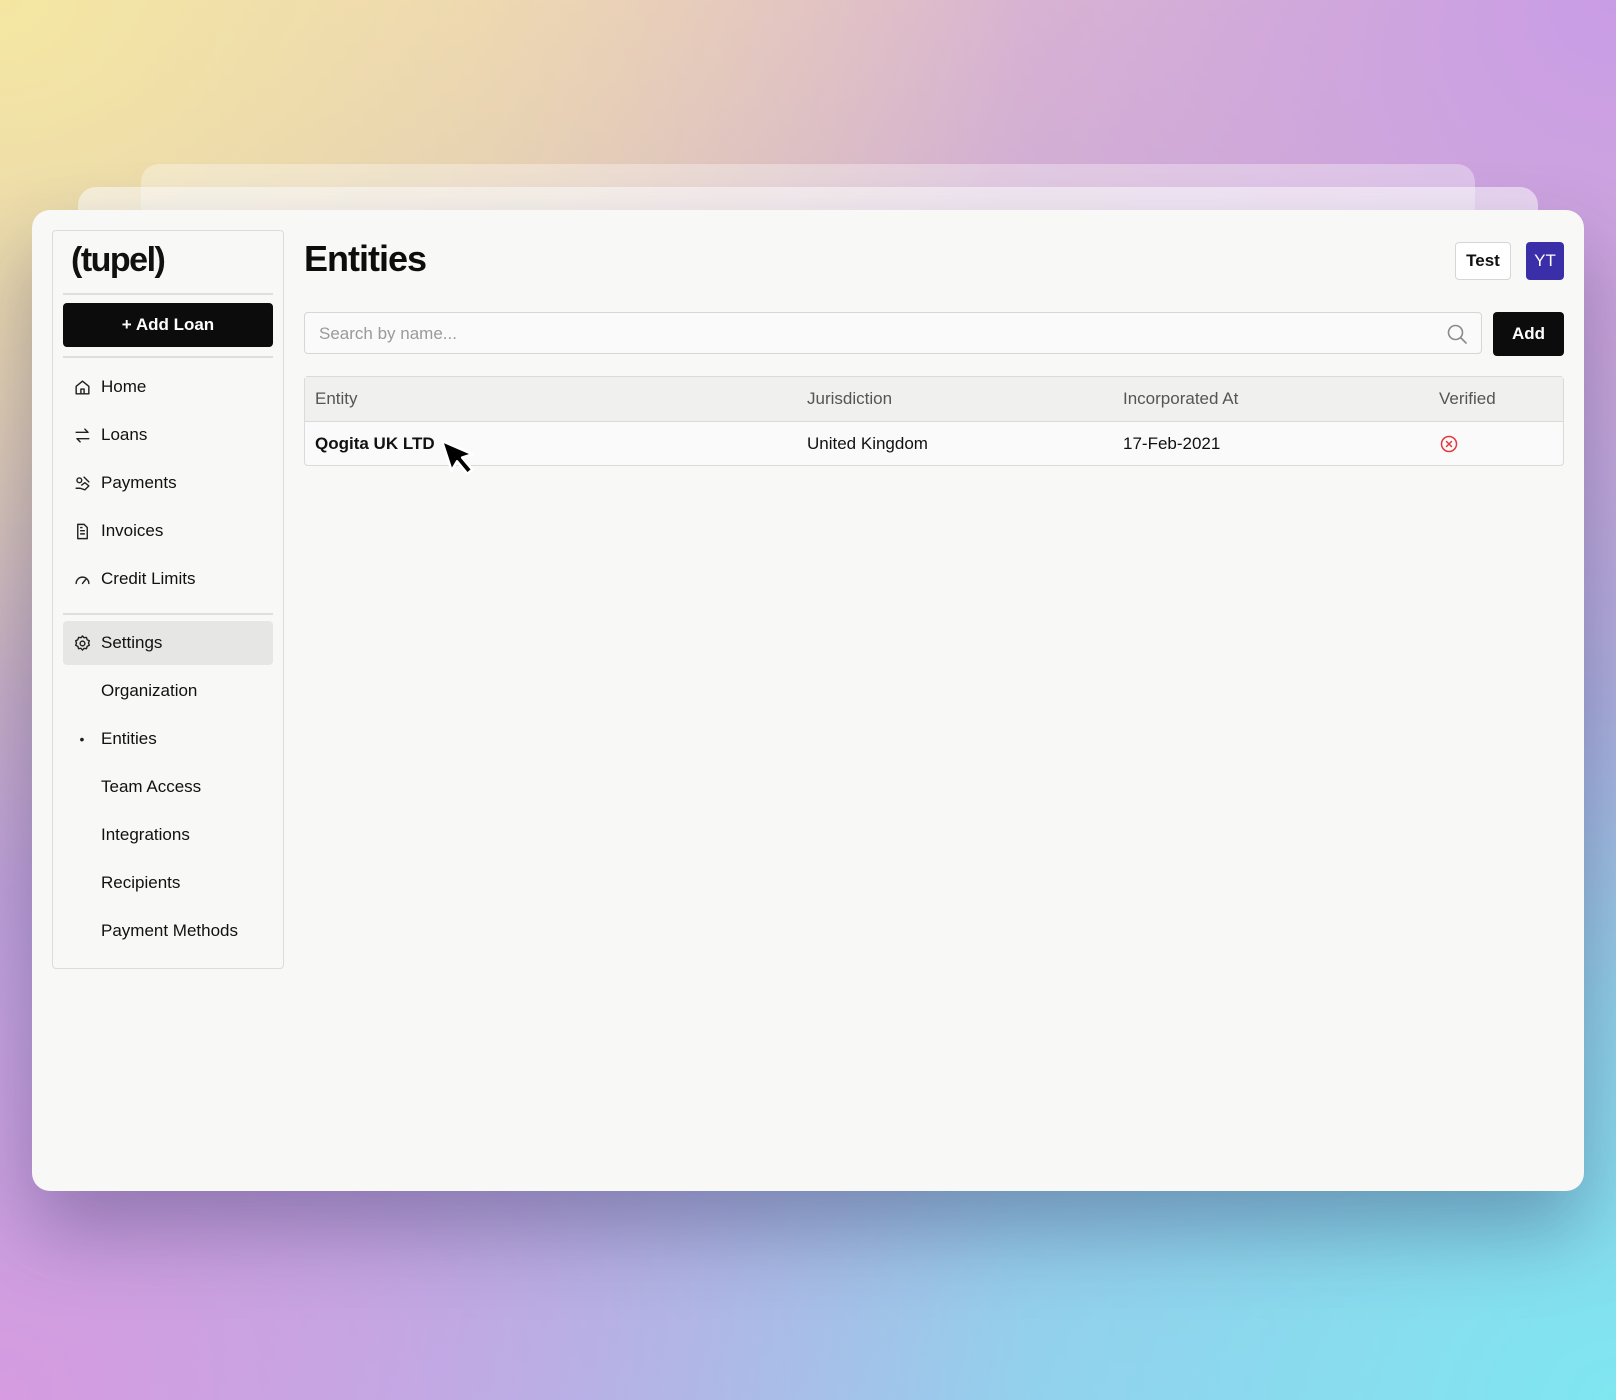 This screenshot has height=1400, width=1616. I want to click on home-icon, so click(82, 387).